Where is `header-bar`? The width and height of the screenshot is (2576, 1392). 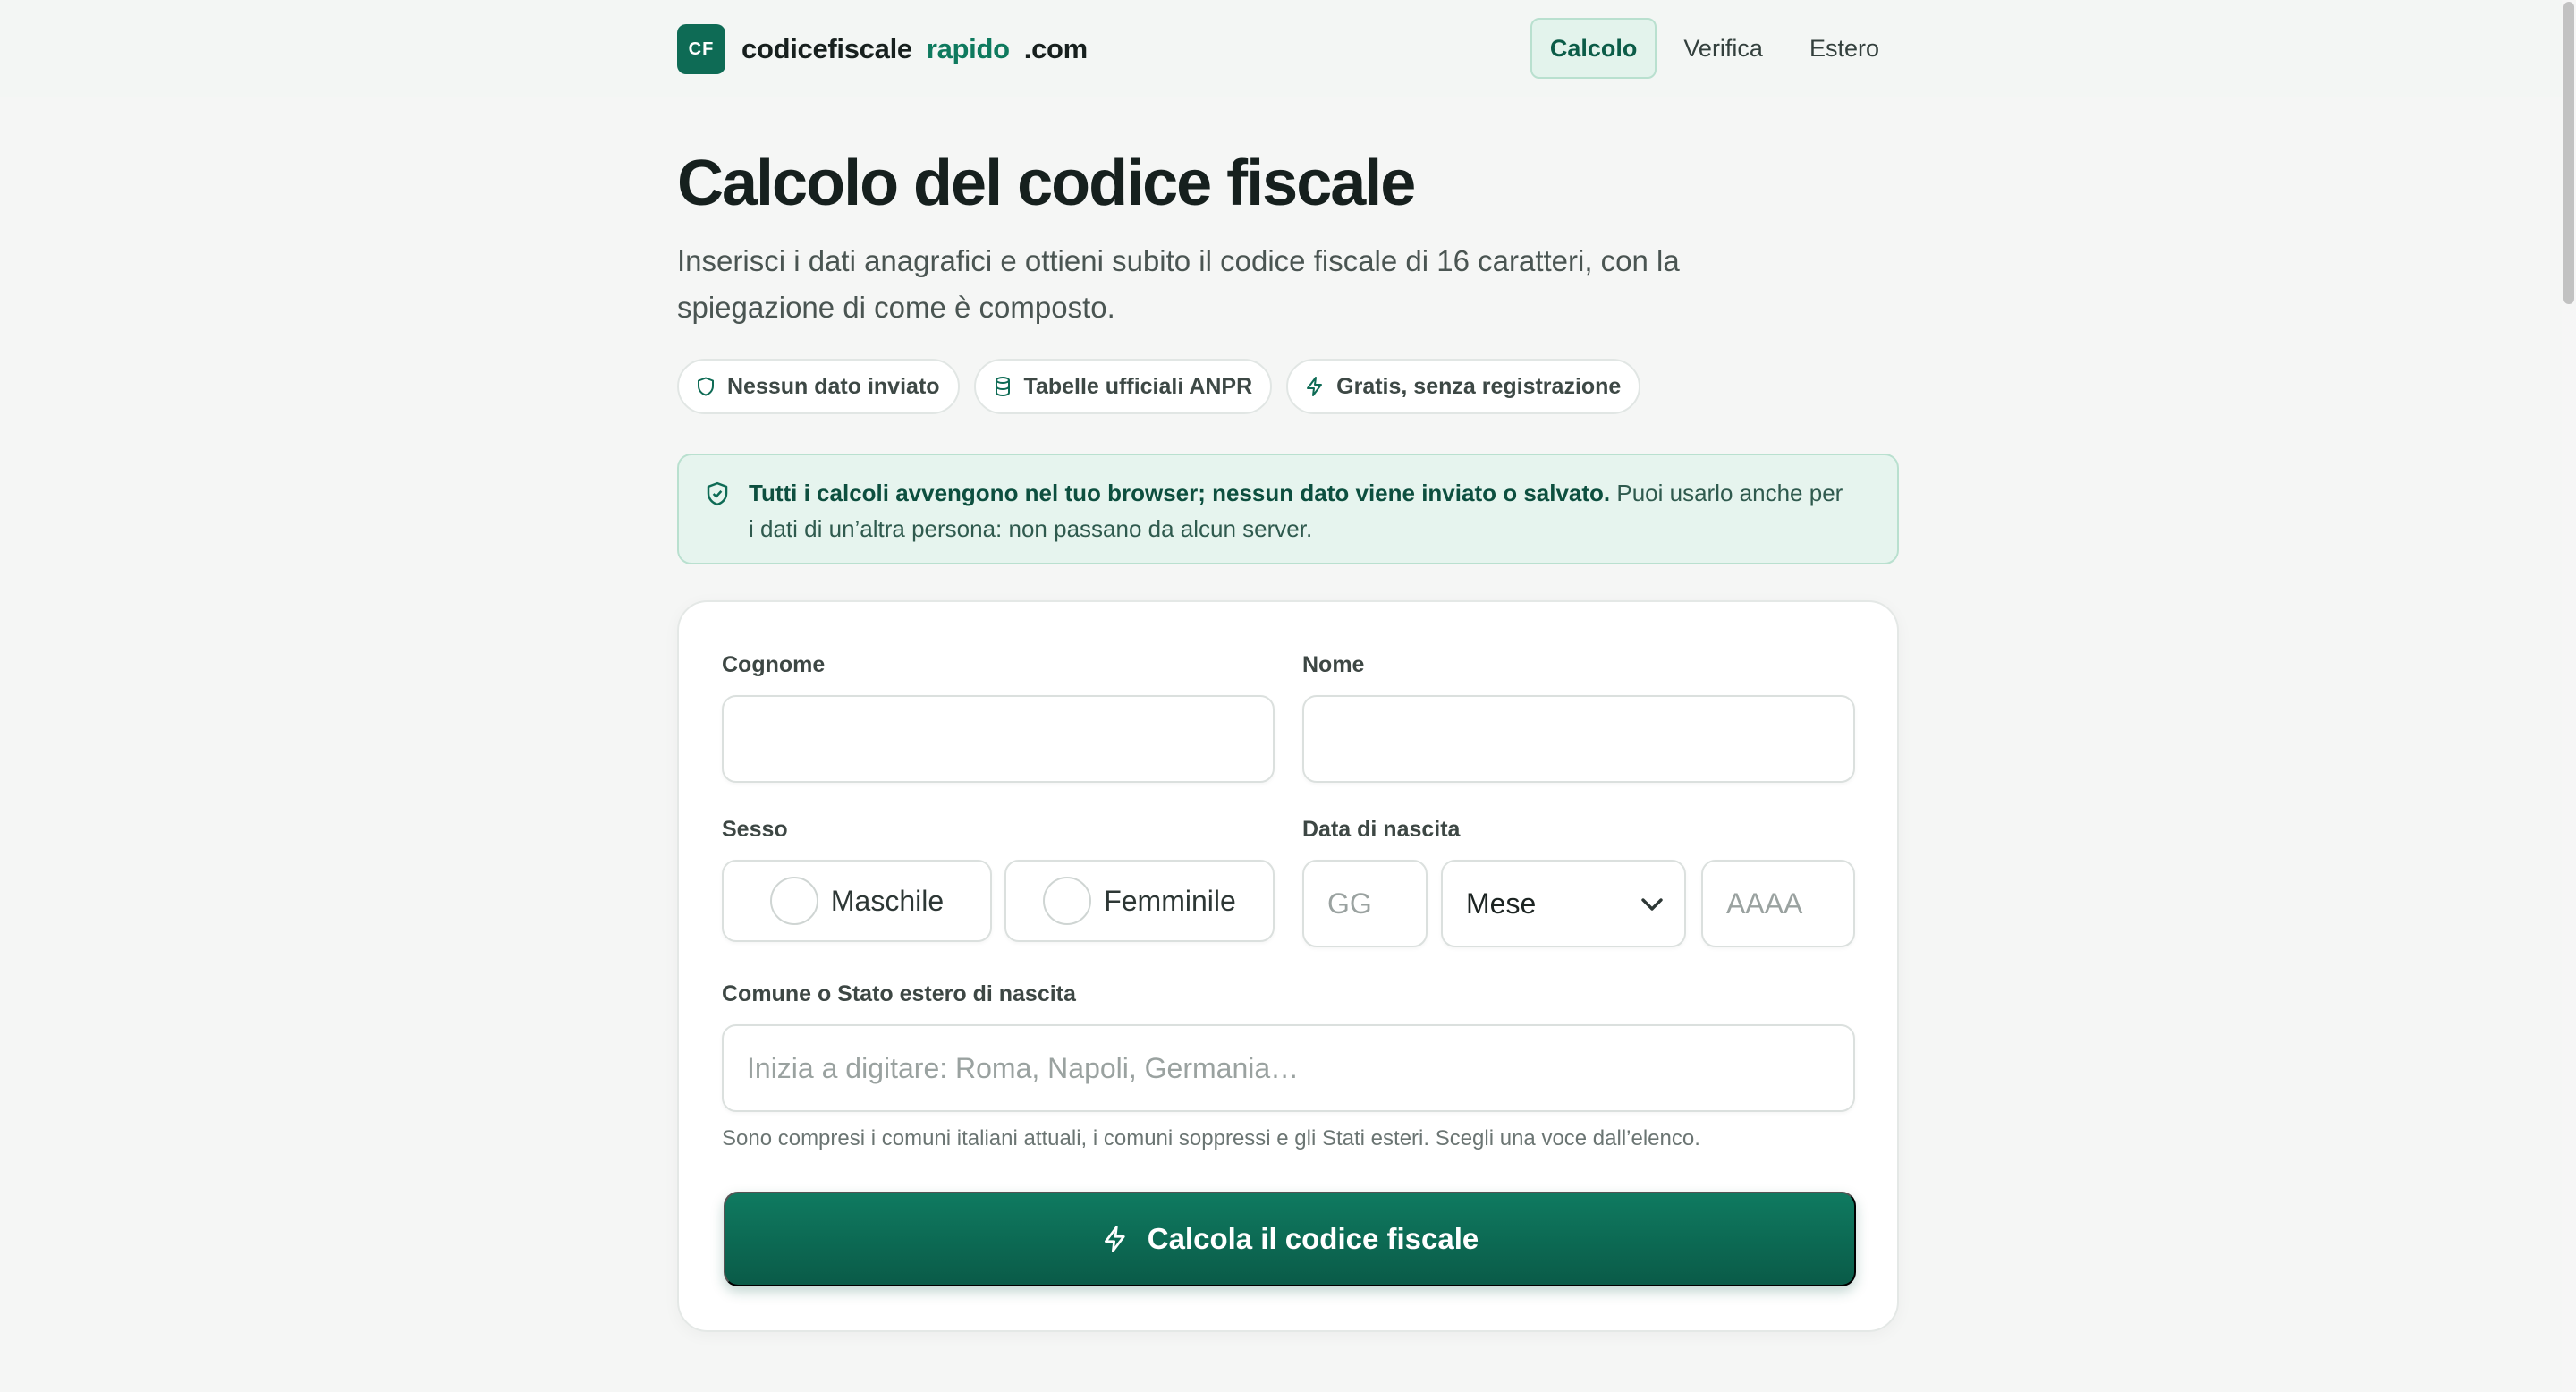 header-bar is located at coordinates (1281, 48).